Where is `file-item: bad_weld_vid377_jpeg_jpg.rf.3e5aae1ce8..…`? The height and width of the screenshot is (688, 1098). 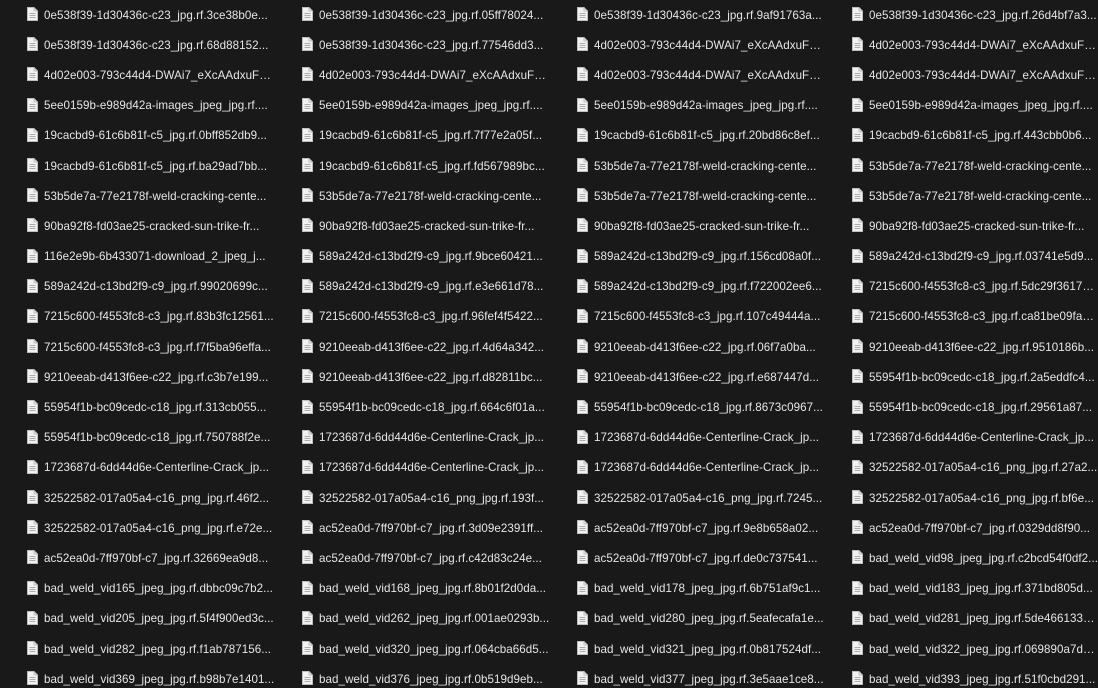
file-item: bad_weld_vid377_jpeg_jpg.rf.3e5aae1ce8..… is located at coordinates (687, 676).